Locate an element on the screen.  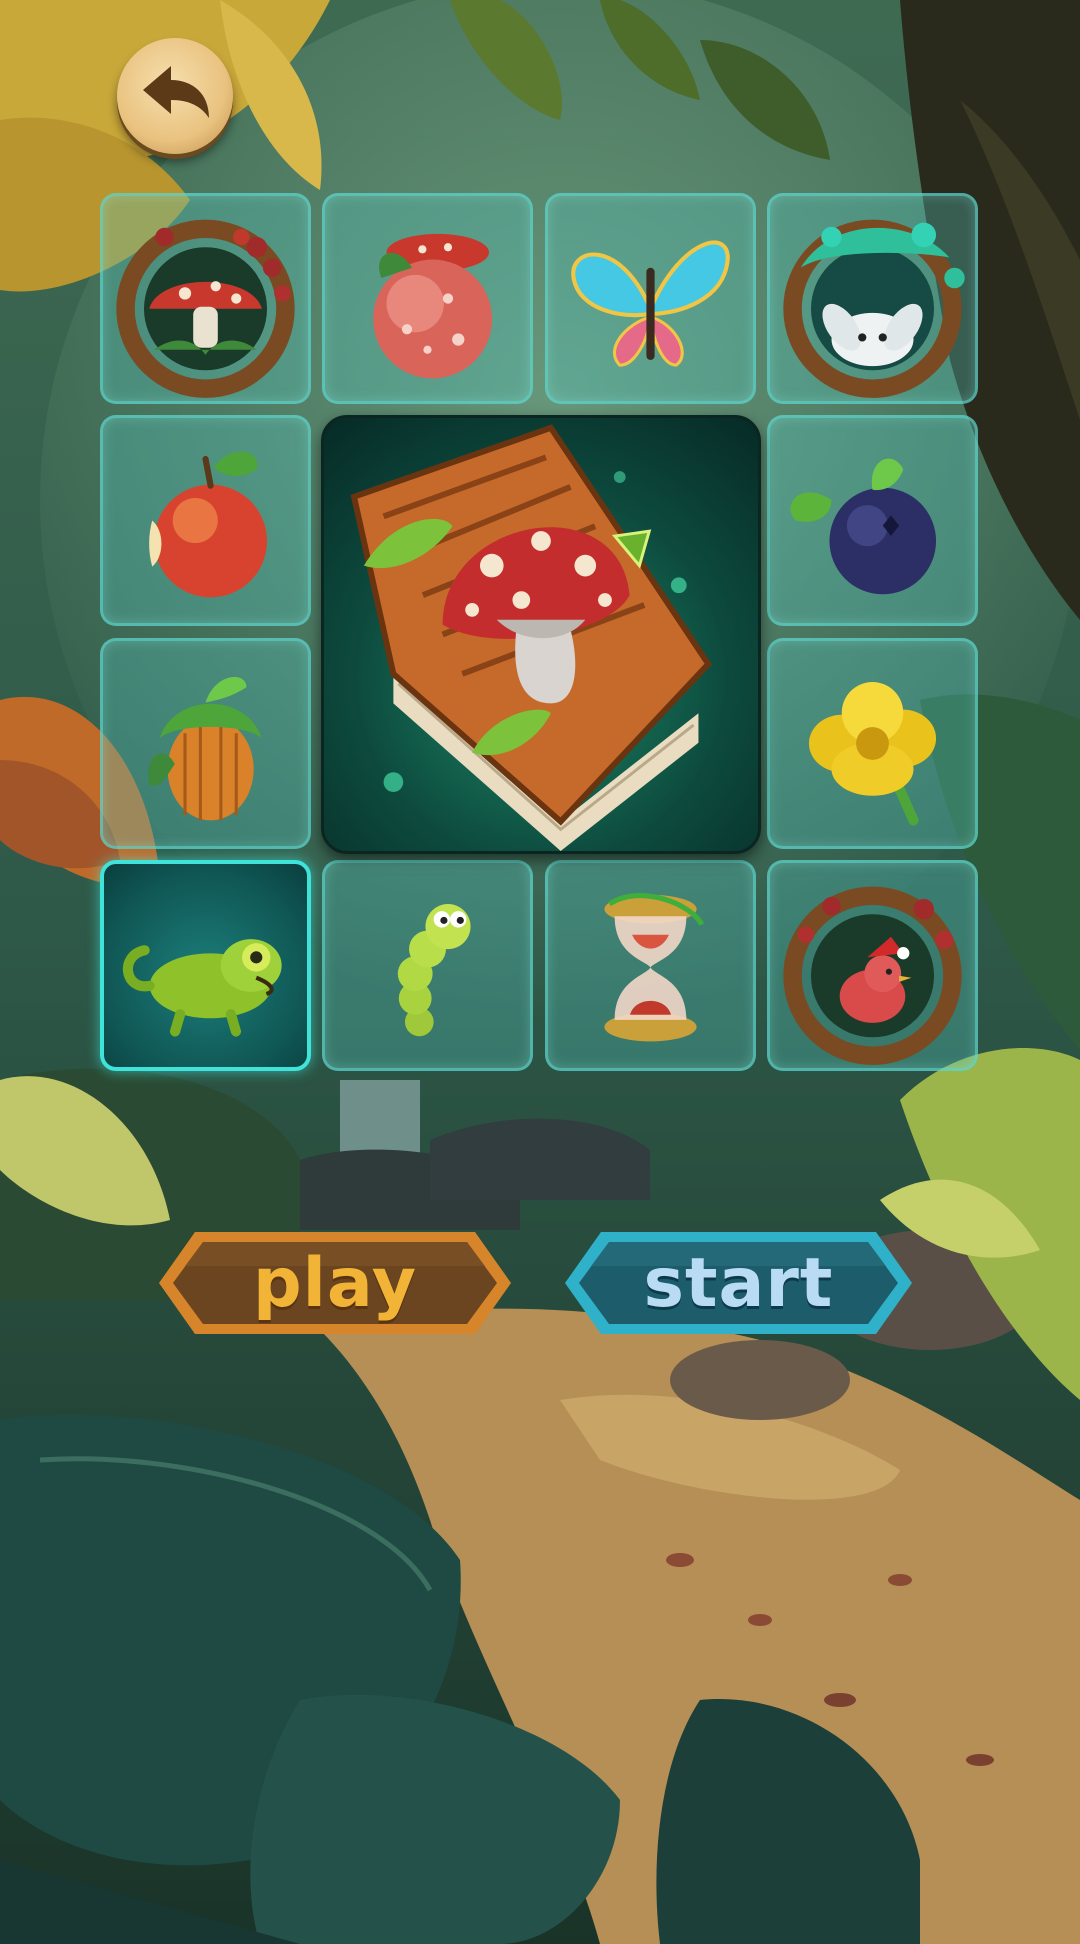
back-button is located at coordinates (175, 96).